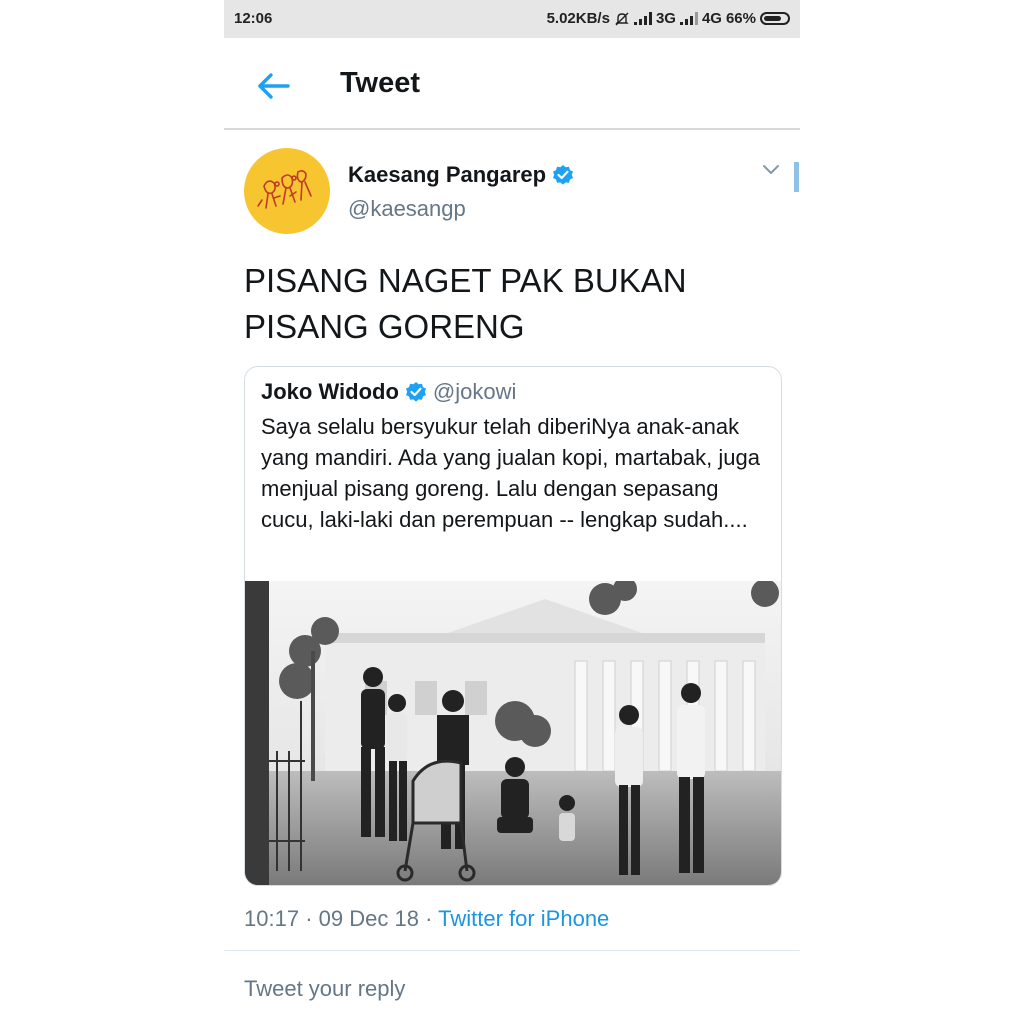  Describe the element at coordinates (523, 918) in the screenshot. I see `tweet-source-link: Twitter for iPhone` at that location.